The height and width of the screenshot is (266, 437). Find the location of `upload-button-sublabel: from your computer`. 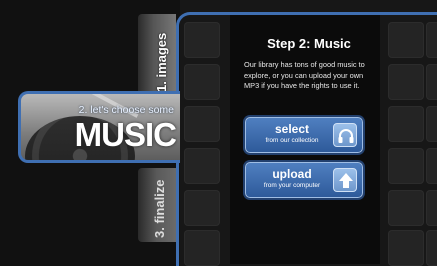

upload-button-sublabel: from your computer is located at coordinates (292, 185).